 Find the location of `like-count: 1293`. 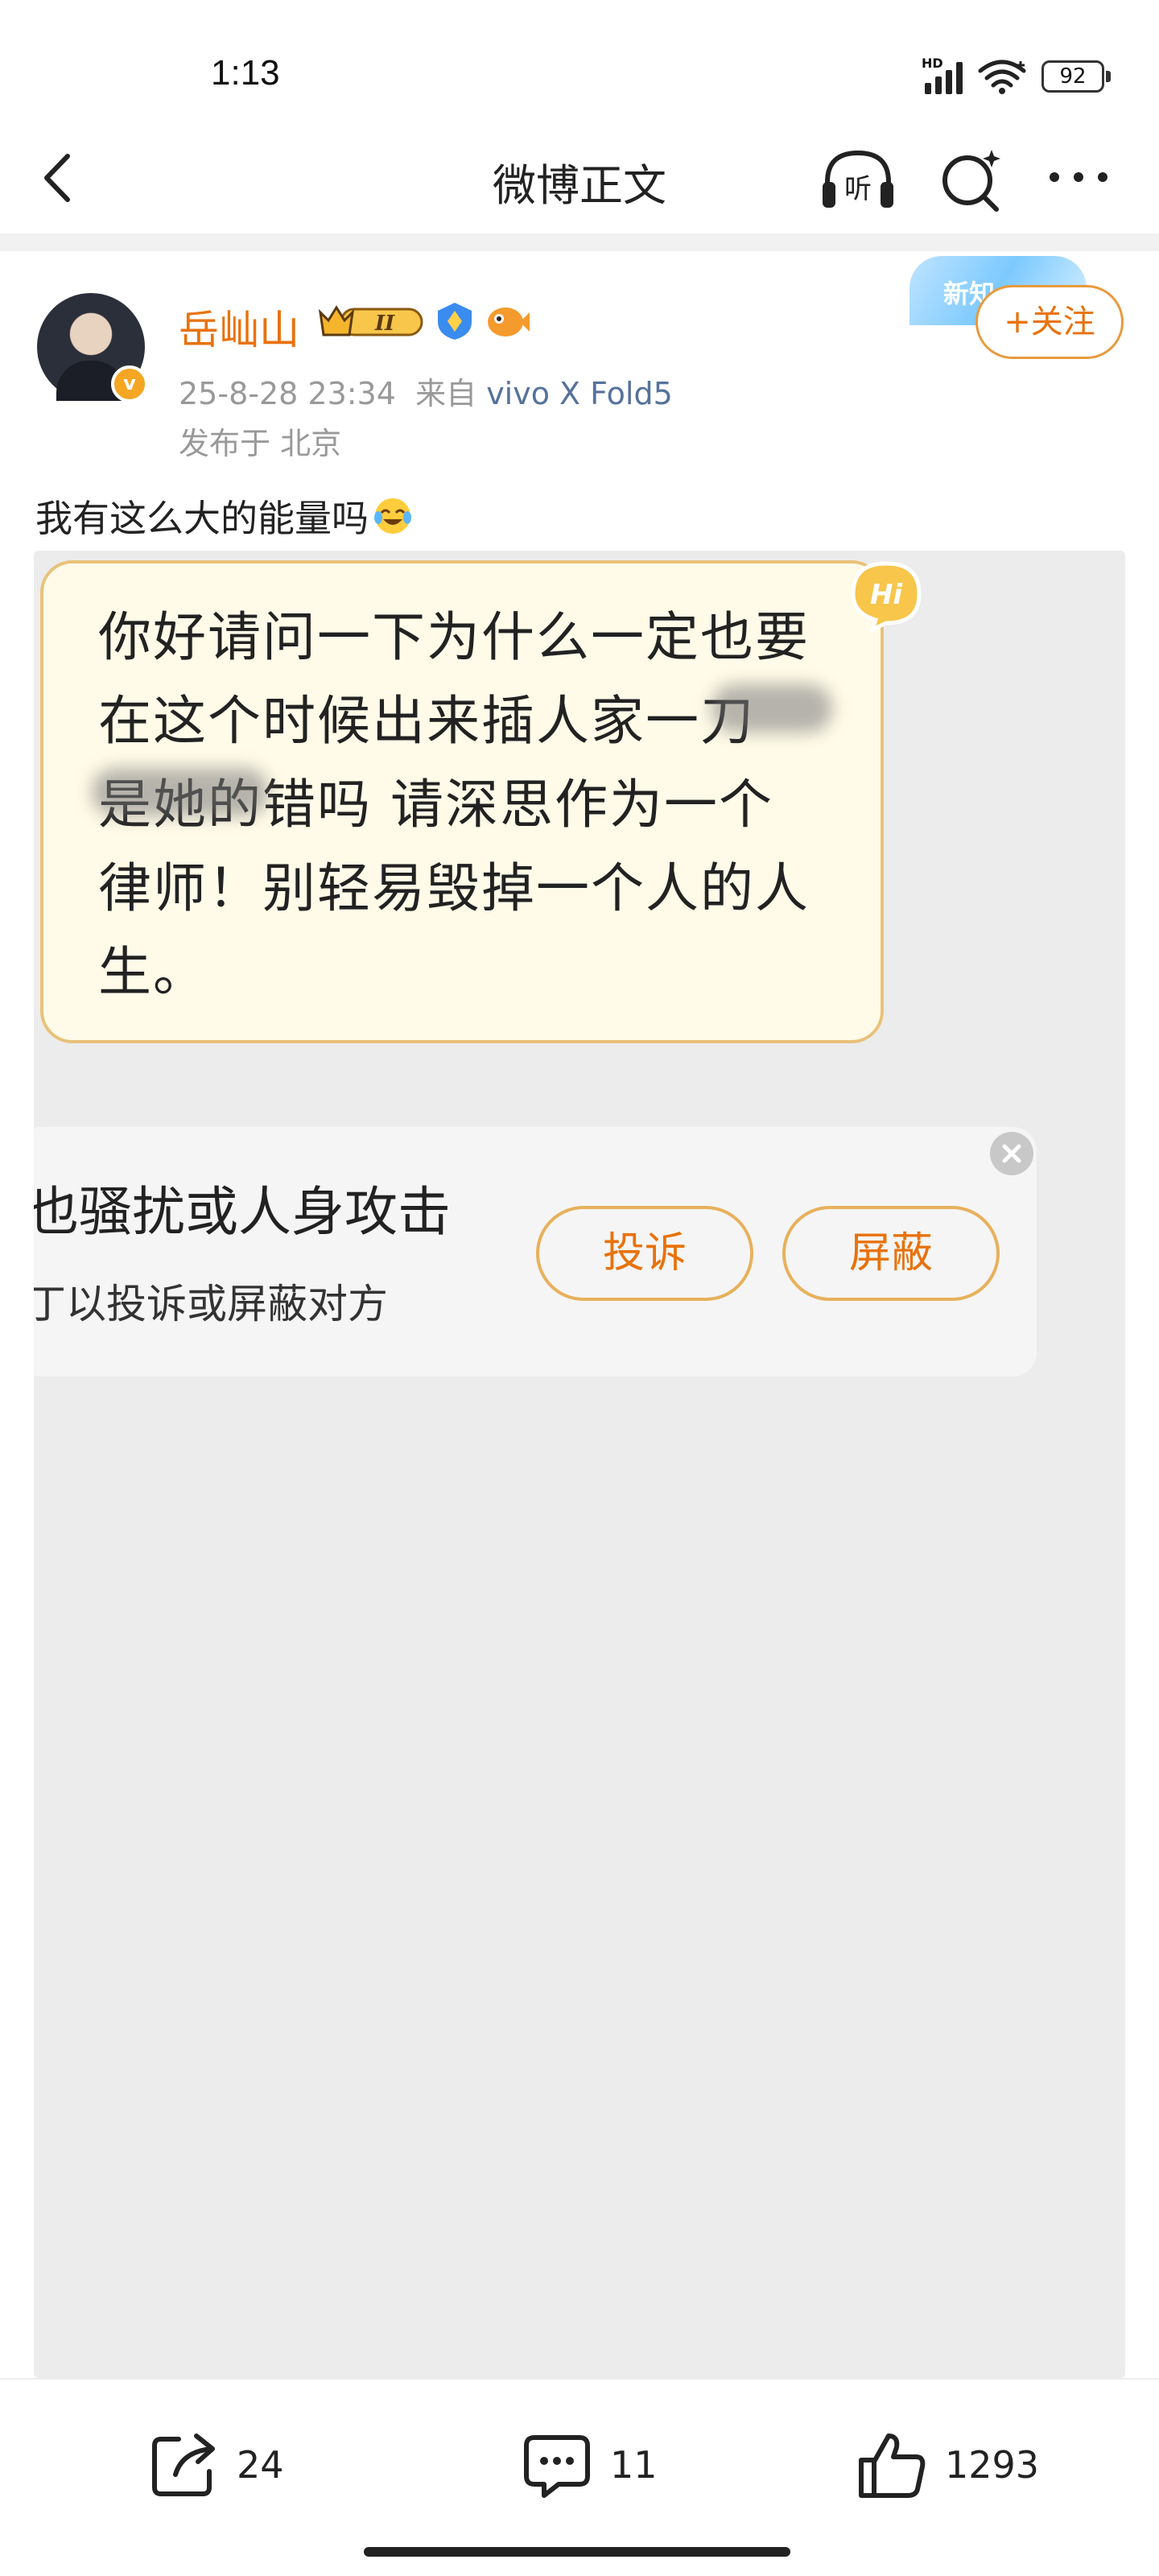

like-count: 1293 is located at coordinates (992, 2465).